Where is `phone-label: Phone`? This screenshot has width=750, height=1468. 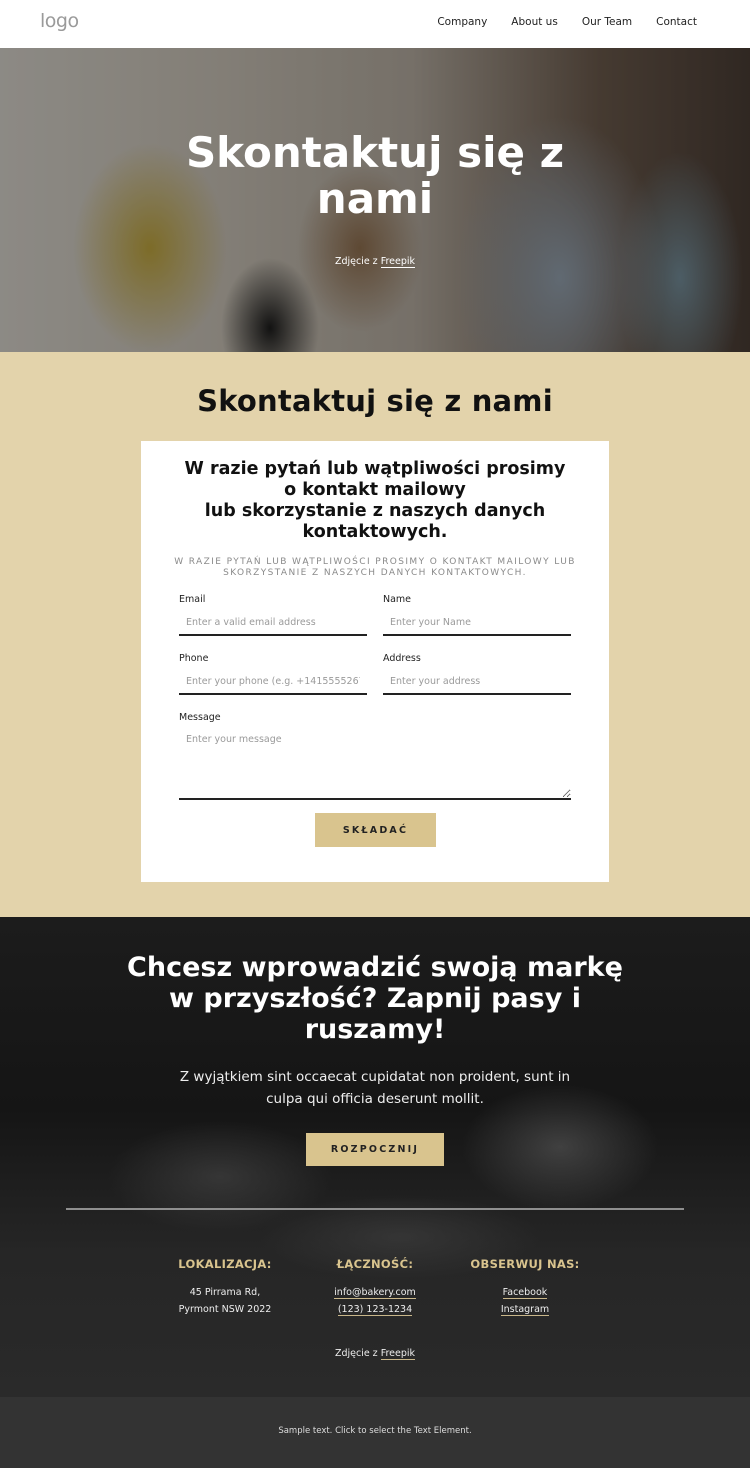 phone-label: Phone is located at coordinates (194, 658).